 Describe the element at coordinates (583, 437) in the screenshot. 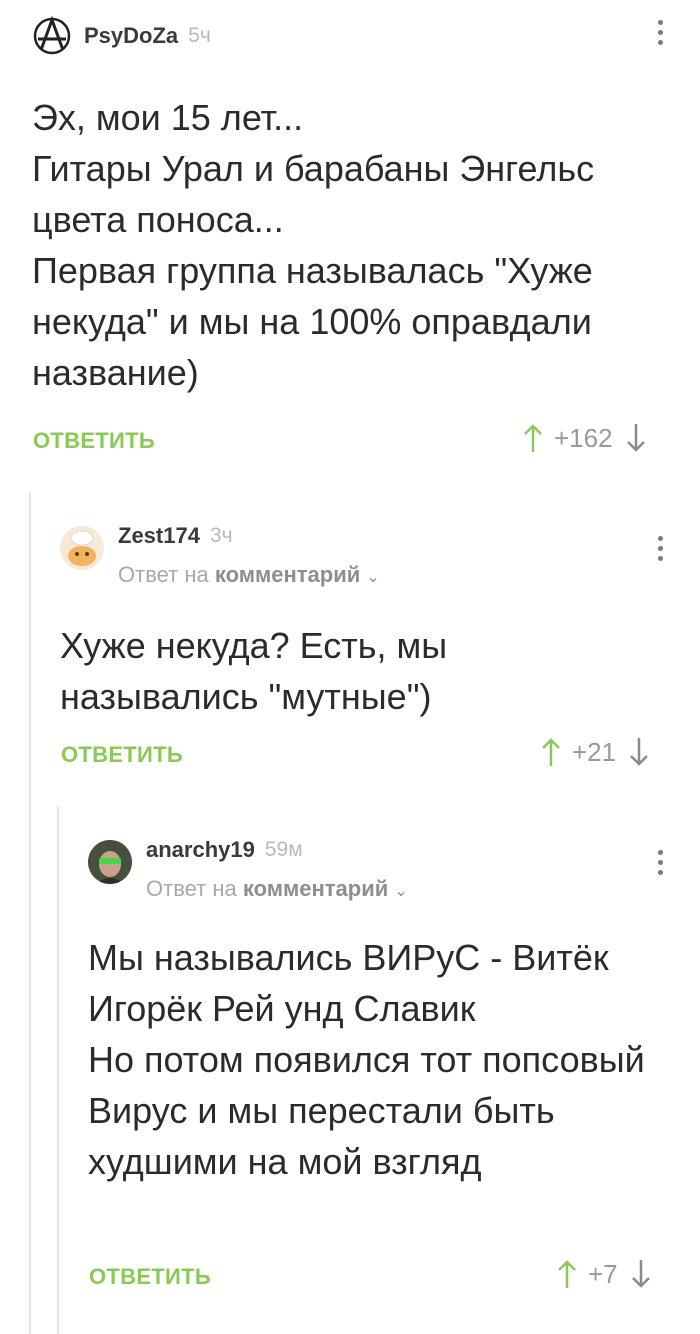

I see `vote-score: +162` at that location.